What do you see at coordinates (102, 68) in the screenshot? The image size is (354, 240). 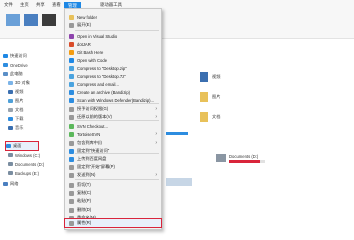 I see `menu-item-label: Compress to "Desktop.zip"` at bounding box center [102, 68].